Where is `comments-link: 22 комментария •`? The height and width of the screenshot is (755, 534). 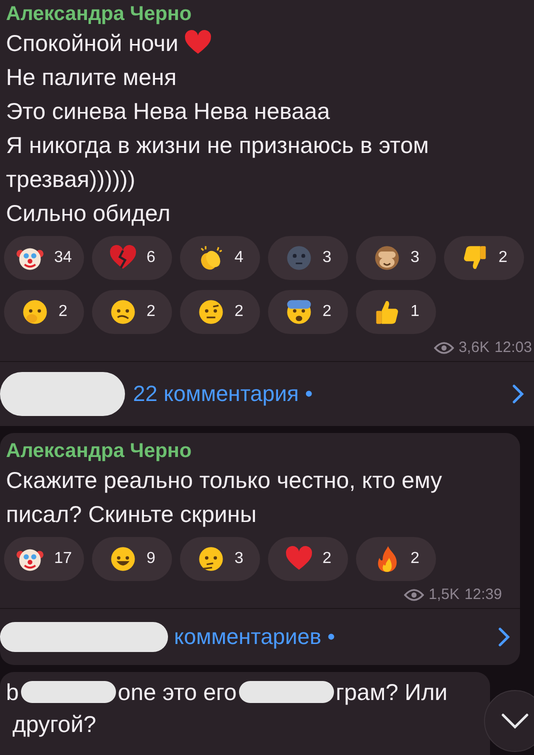 comments-link: 22 комментария • is located at coordinates (267, 393).